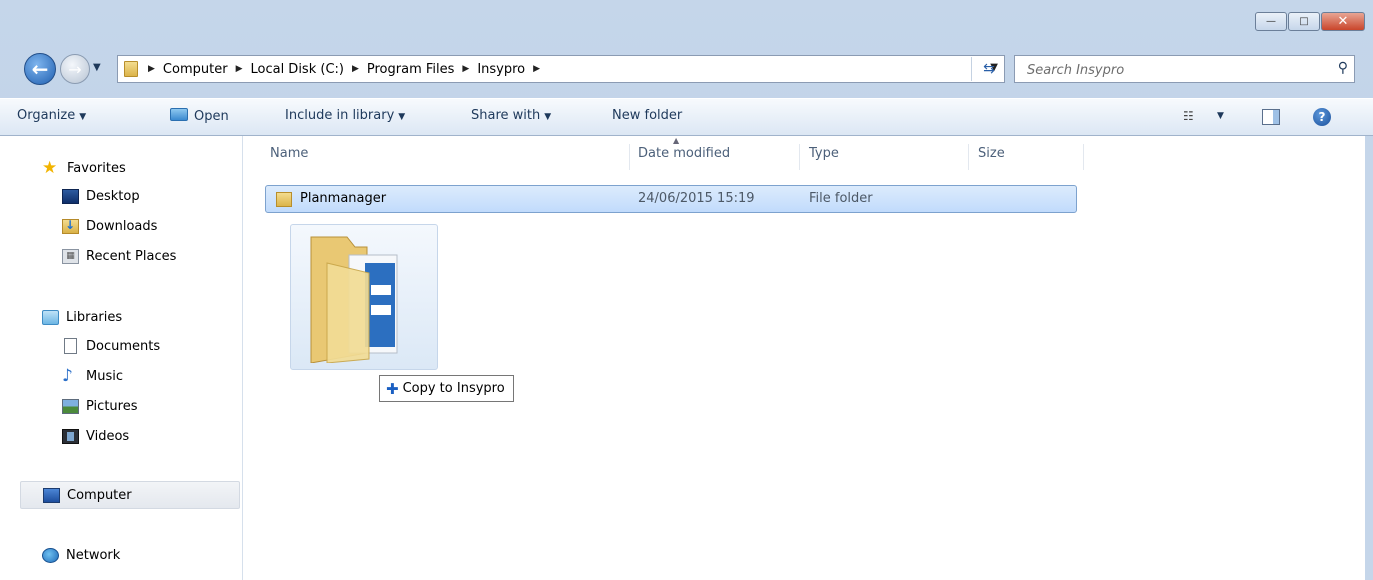 This screenshot has height=580, width=1373. Describe the element at coordinates (70, 346) in the screenshot. I see `documents-icon` at that location.